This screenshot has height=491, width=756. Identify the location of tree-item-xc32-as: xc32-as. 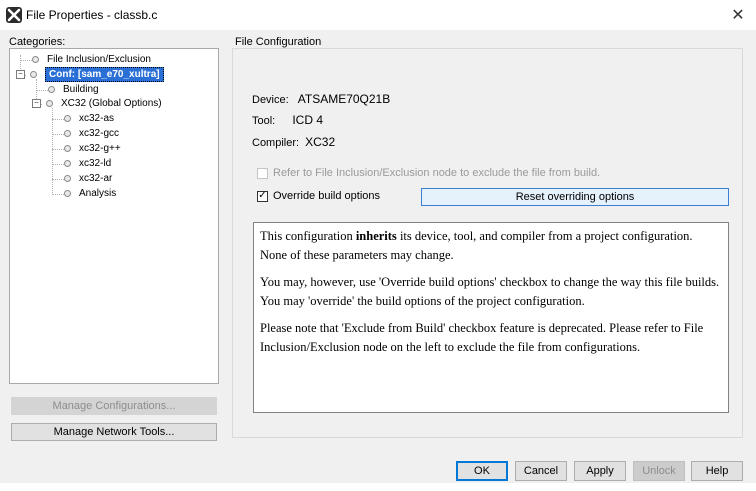
(89, 118).